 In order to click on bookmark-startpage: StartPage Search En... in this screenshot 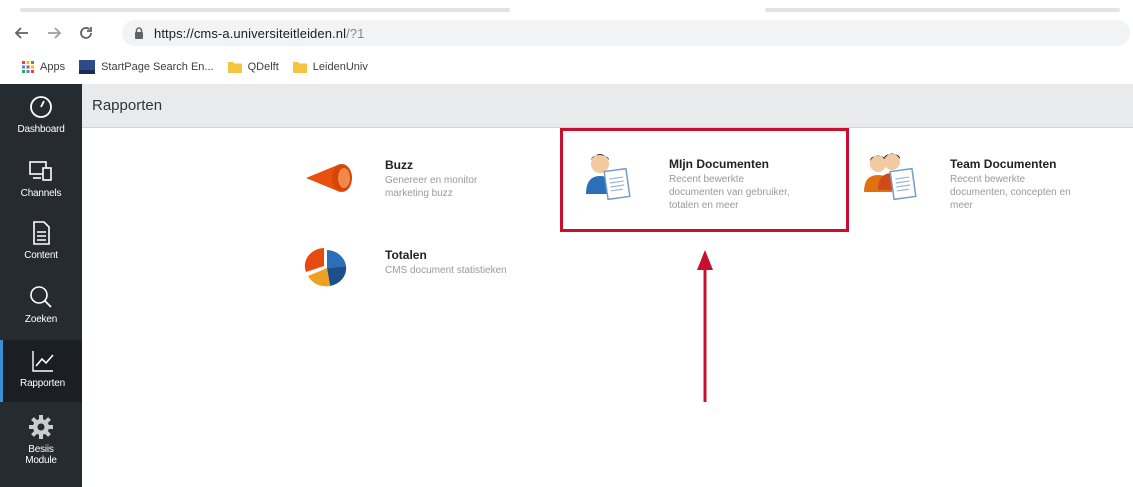, I will do `click(146, 67)`.